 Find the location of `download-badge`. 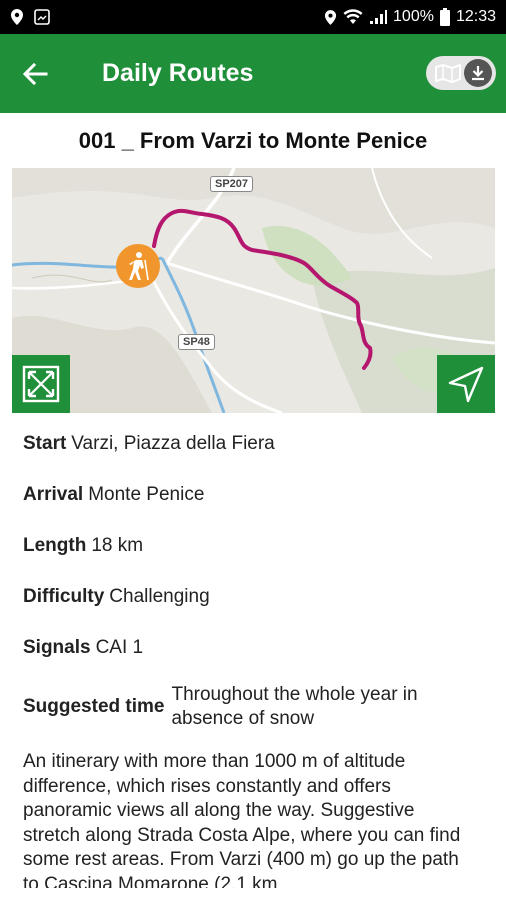

download-badge is located at coordinates (478, 73).